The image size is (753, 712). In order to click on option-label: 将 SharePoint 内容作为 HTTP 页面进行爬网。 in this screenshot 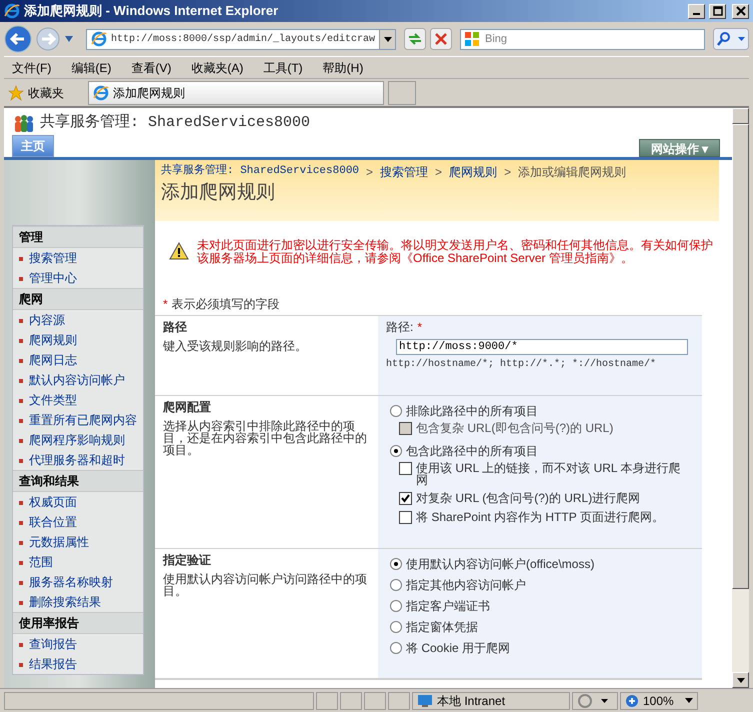, I will do `click(540, 516)`.